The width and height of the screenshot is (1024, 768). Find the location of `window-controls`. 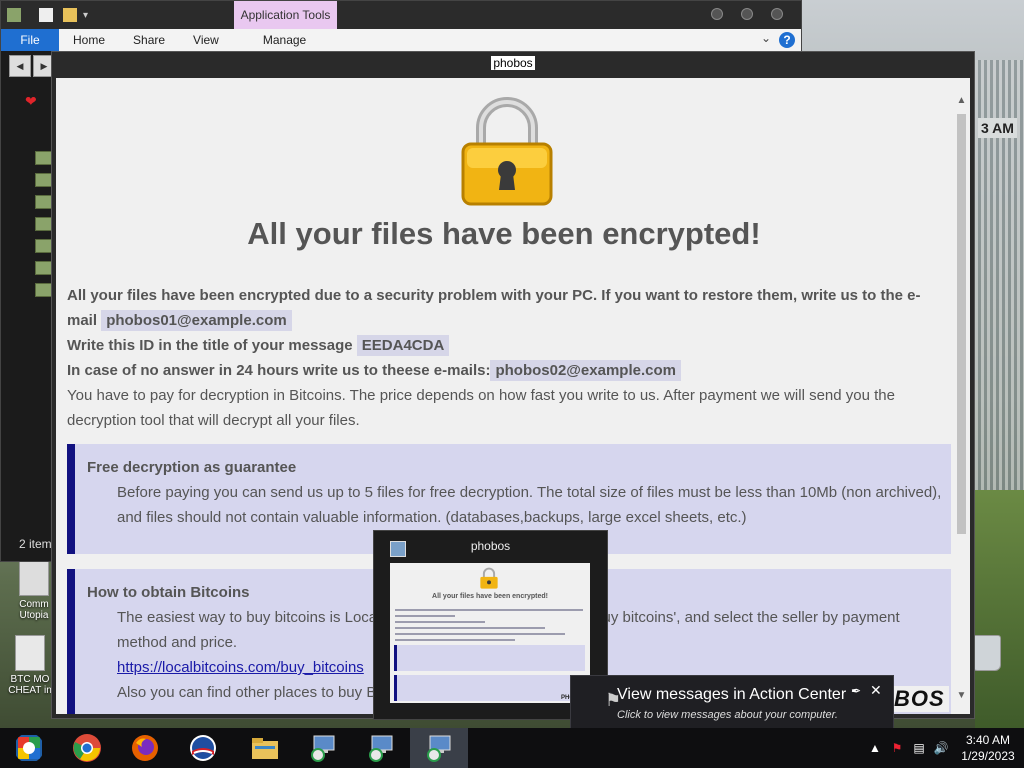

window-controls is located at coordinates (747, 14).